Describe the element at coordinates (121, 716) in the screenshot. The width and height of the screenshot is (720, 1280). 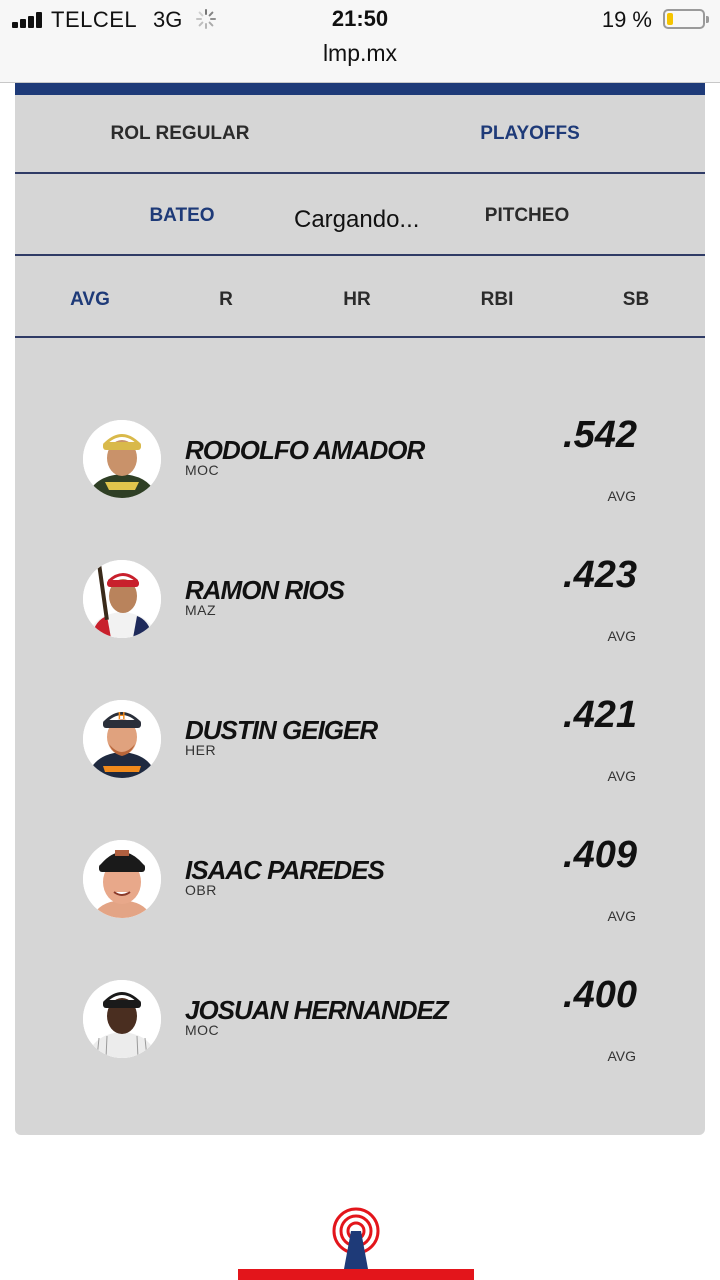
I see `svg-text: H` at that location.